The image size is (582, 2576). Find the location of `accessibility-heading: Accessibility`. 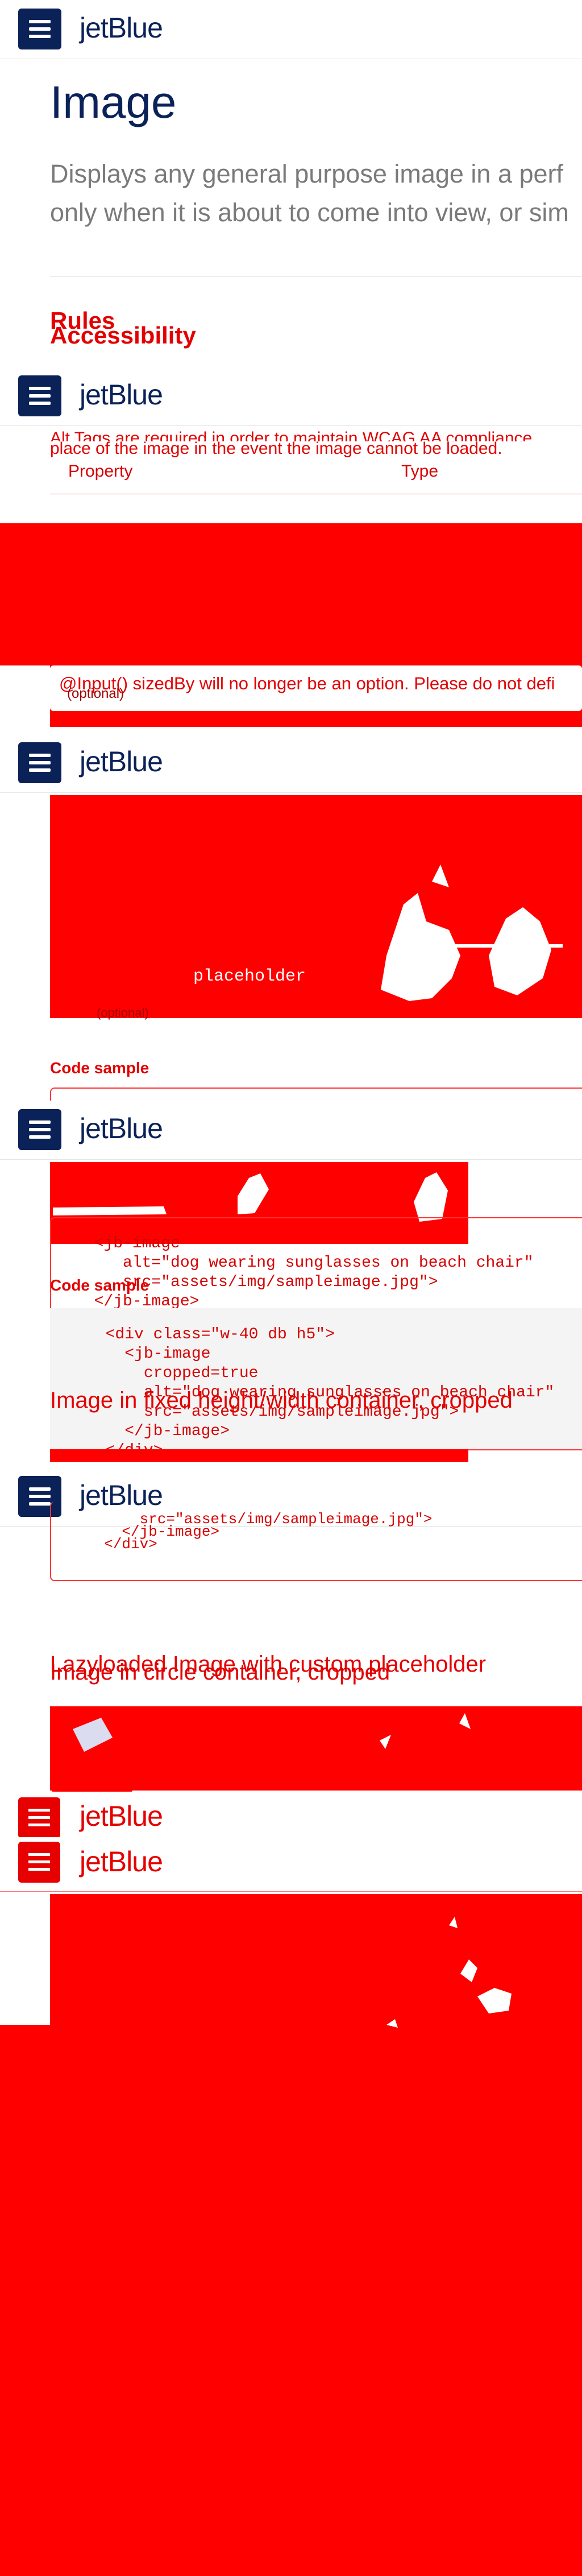

accessibility-heading: Accessibility is located at coordinates (123, 336).